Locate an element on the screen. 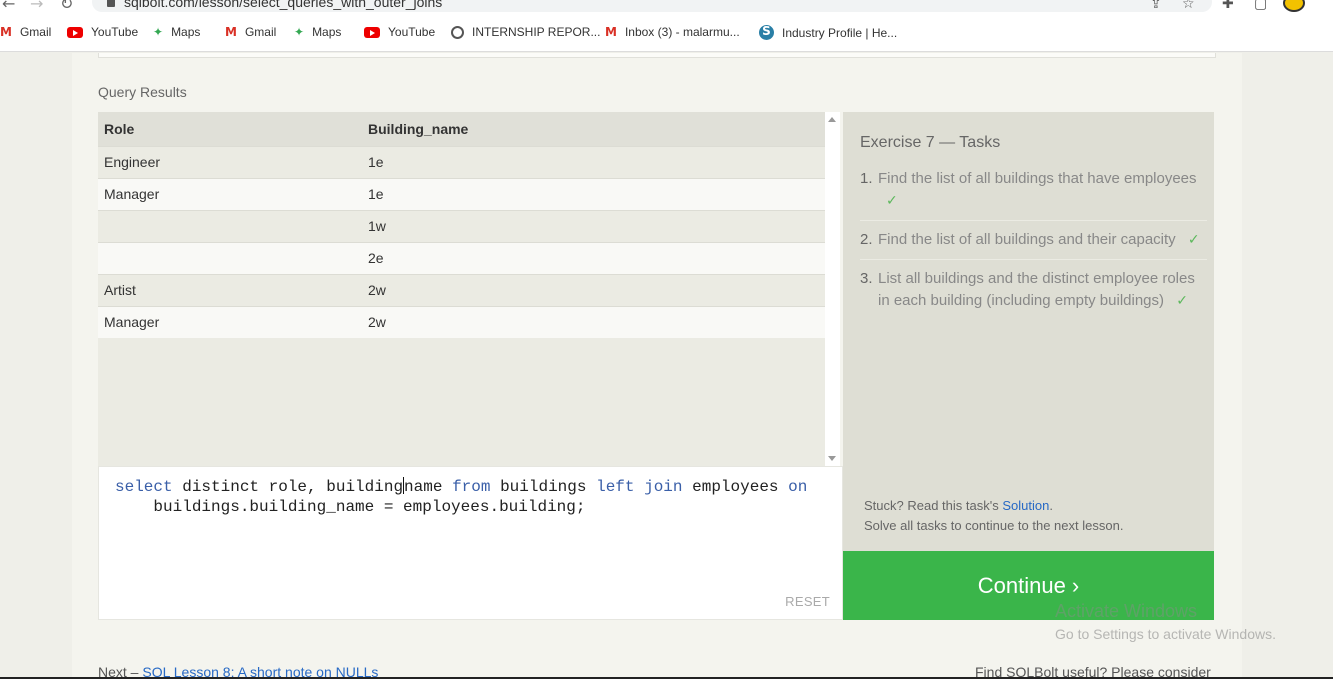  column-header-role: Role is located at coordinates (230, 129).